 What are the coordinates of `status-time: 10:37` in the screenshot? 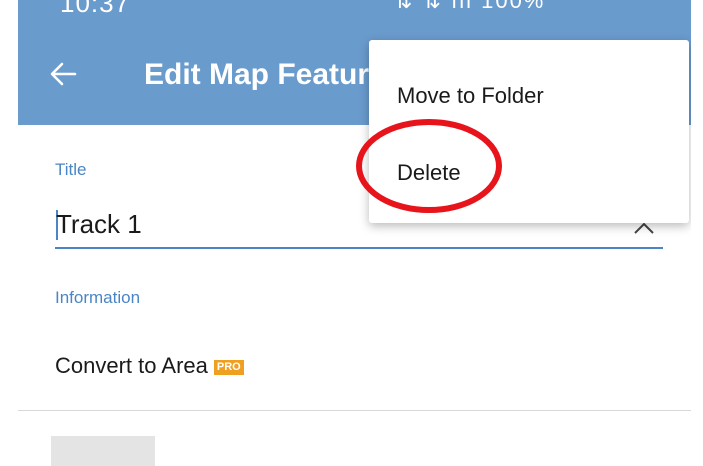 It's located at (95, 9).